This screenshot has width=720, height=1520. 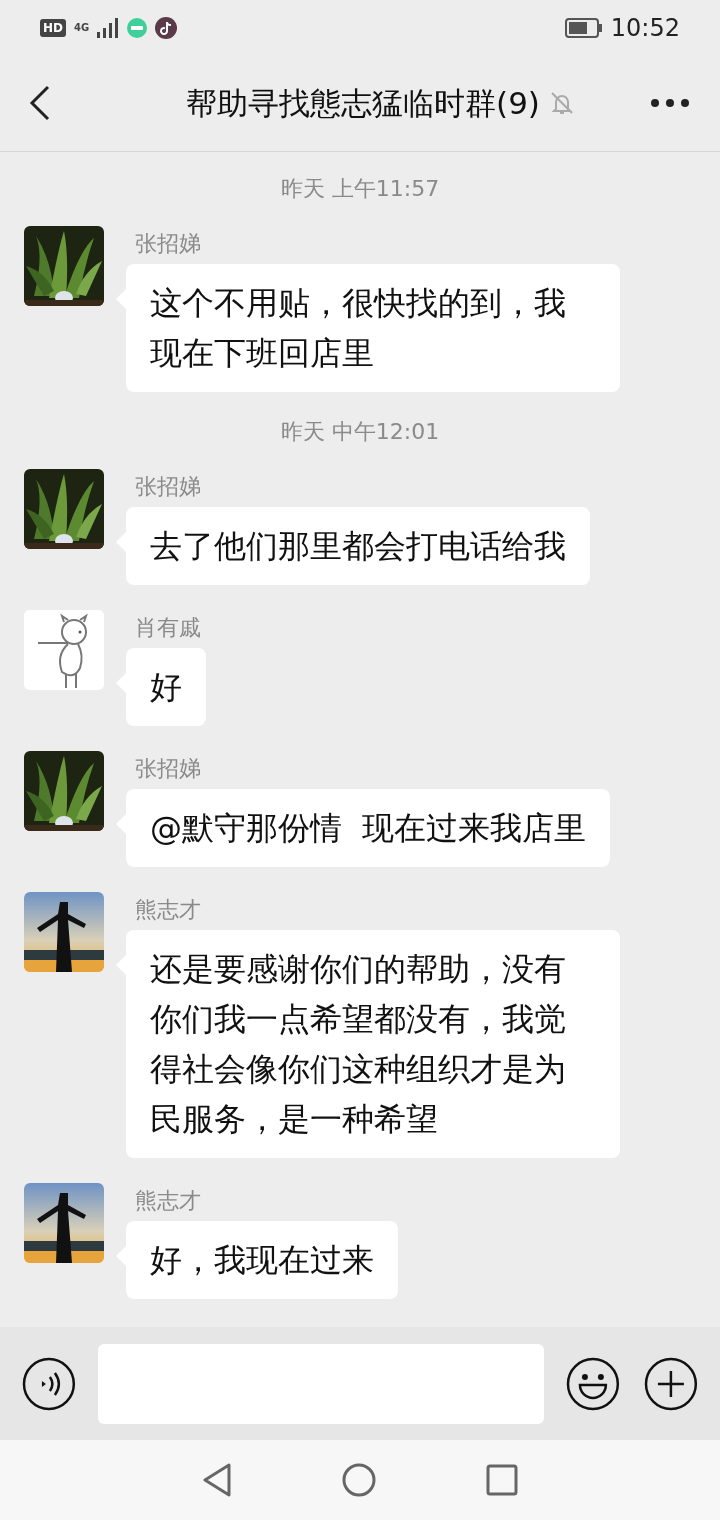 What do you see at coordinates (645, 28) in the screenshot?
I see `clock: 10:52` at bounding box center [645, 28].